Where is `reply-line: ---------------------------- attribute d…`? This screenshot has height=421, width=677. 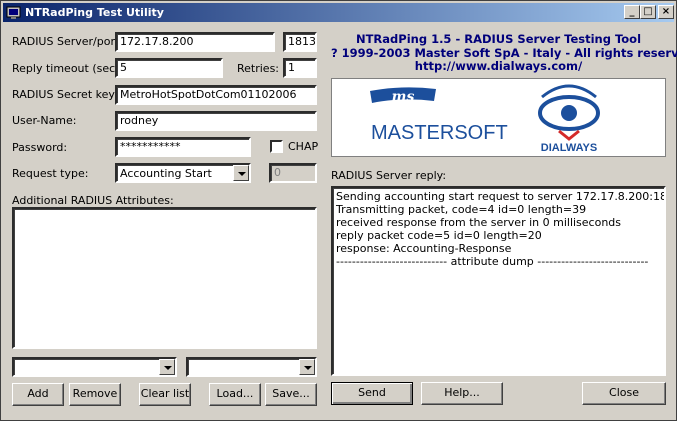 reply-line: ---------------------------- attribute d… is located at coordinates (492, 261).